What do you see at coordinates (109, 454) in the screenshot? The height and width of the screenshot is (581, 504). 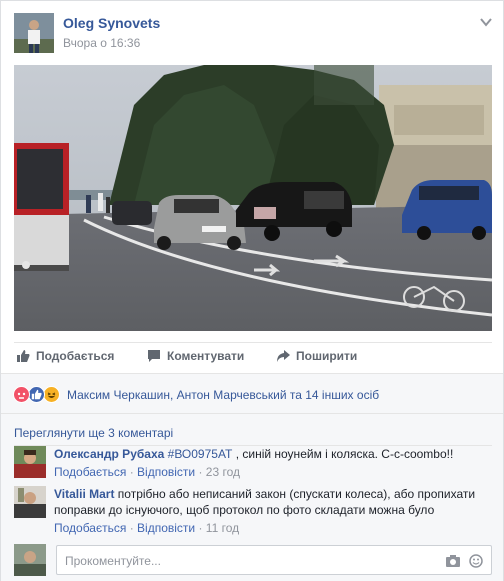 I see `comment-author: Олександр Рубаха` at bounding box center [109, 454].